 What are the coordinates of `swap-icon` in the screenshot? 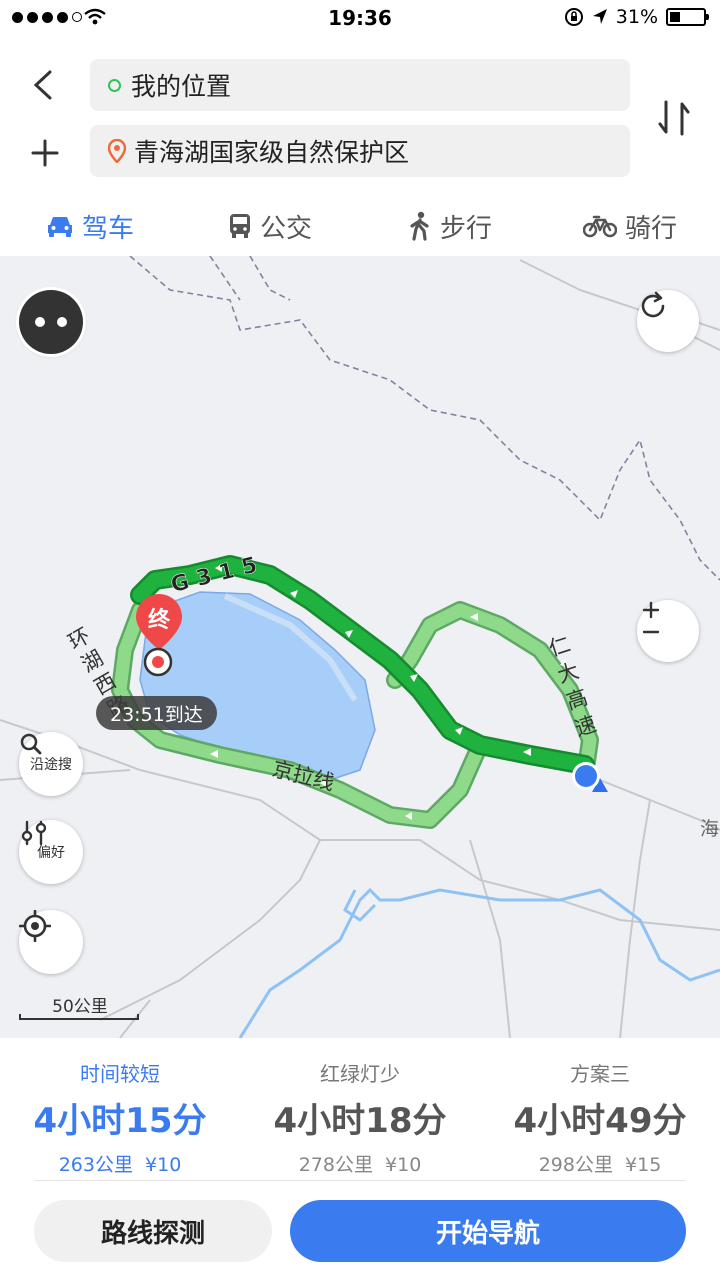 It's located at (674, 118).